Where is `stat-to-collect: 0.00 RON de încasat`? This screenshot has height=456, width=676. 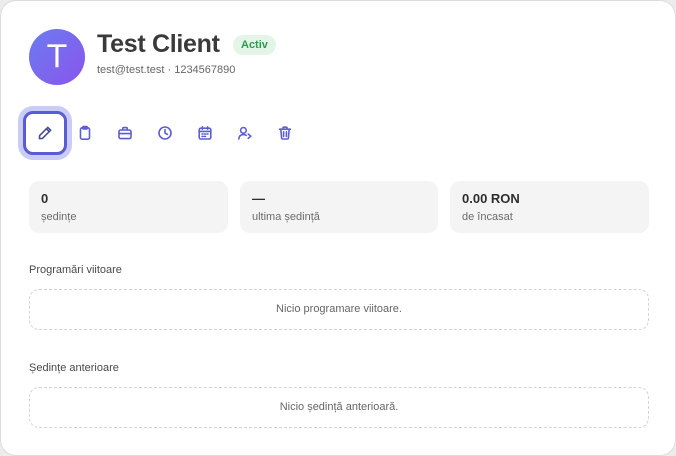 stat-to-collect: 0.00 RON de încasat is located at coordinates (549, 207).